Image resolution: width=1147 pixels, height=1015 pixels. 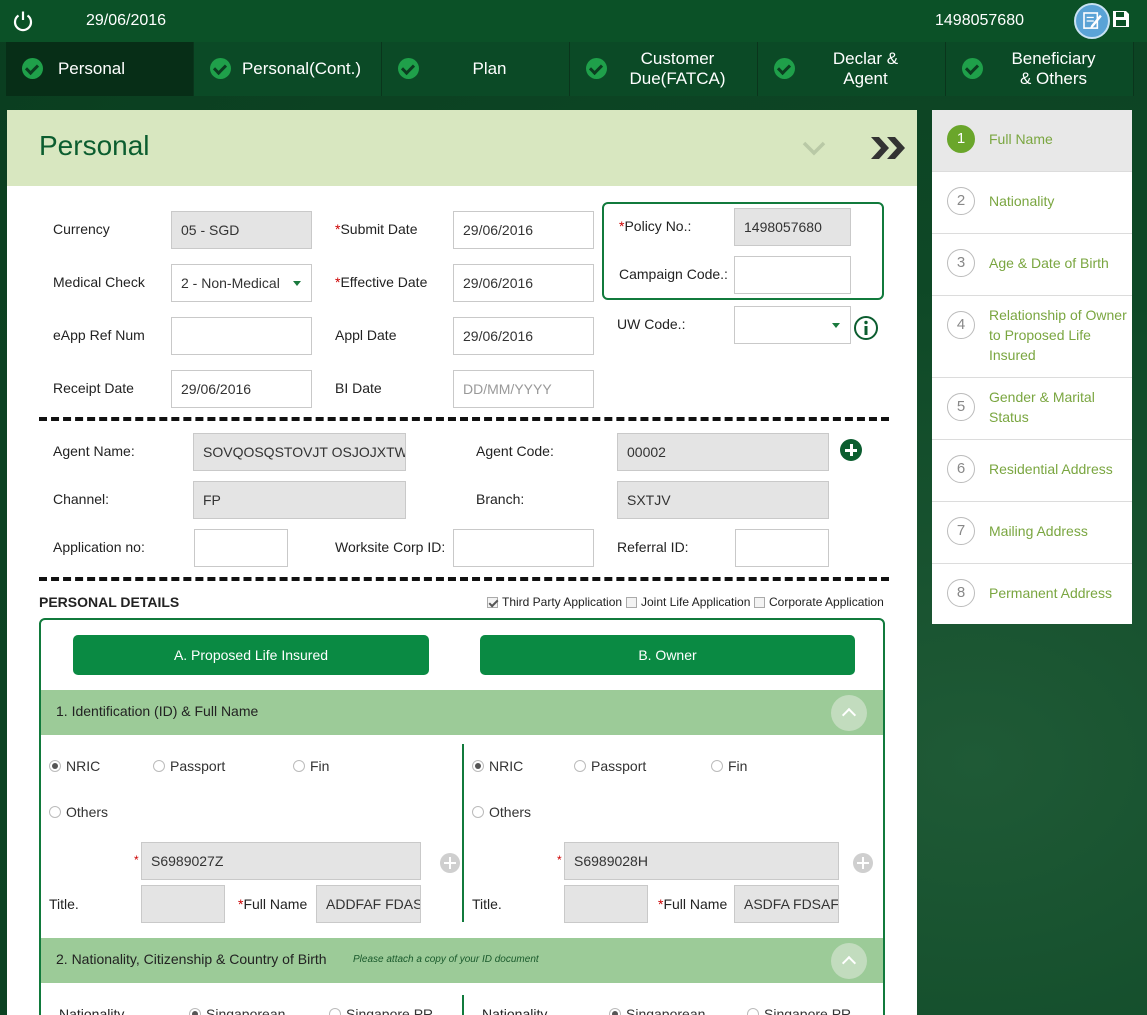 What do you see at coordinates (792, 275) in the screenshot?
I see `campaign-code-input` at bounding box center [792, 275].